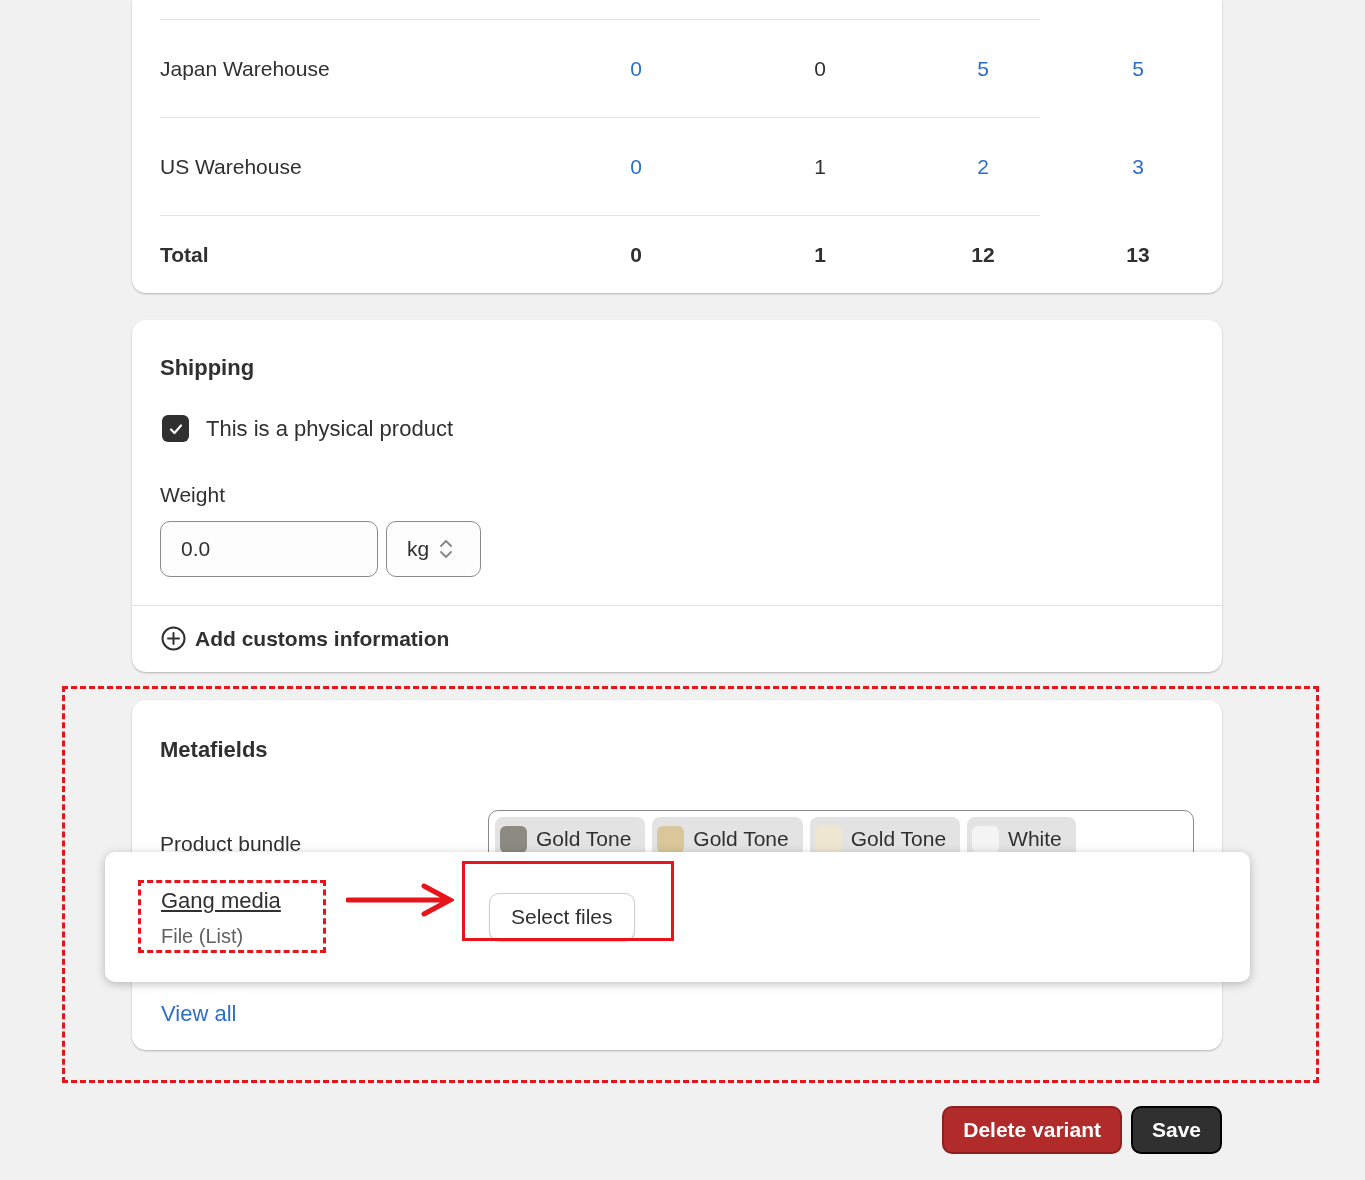  I want to click on unit-select: kg, so click(433, 548).